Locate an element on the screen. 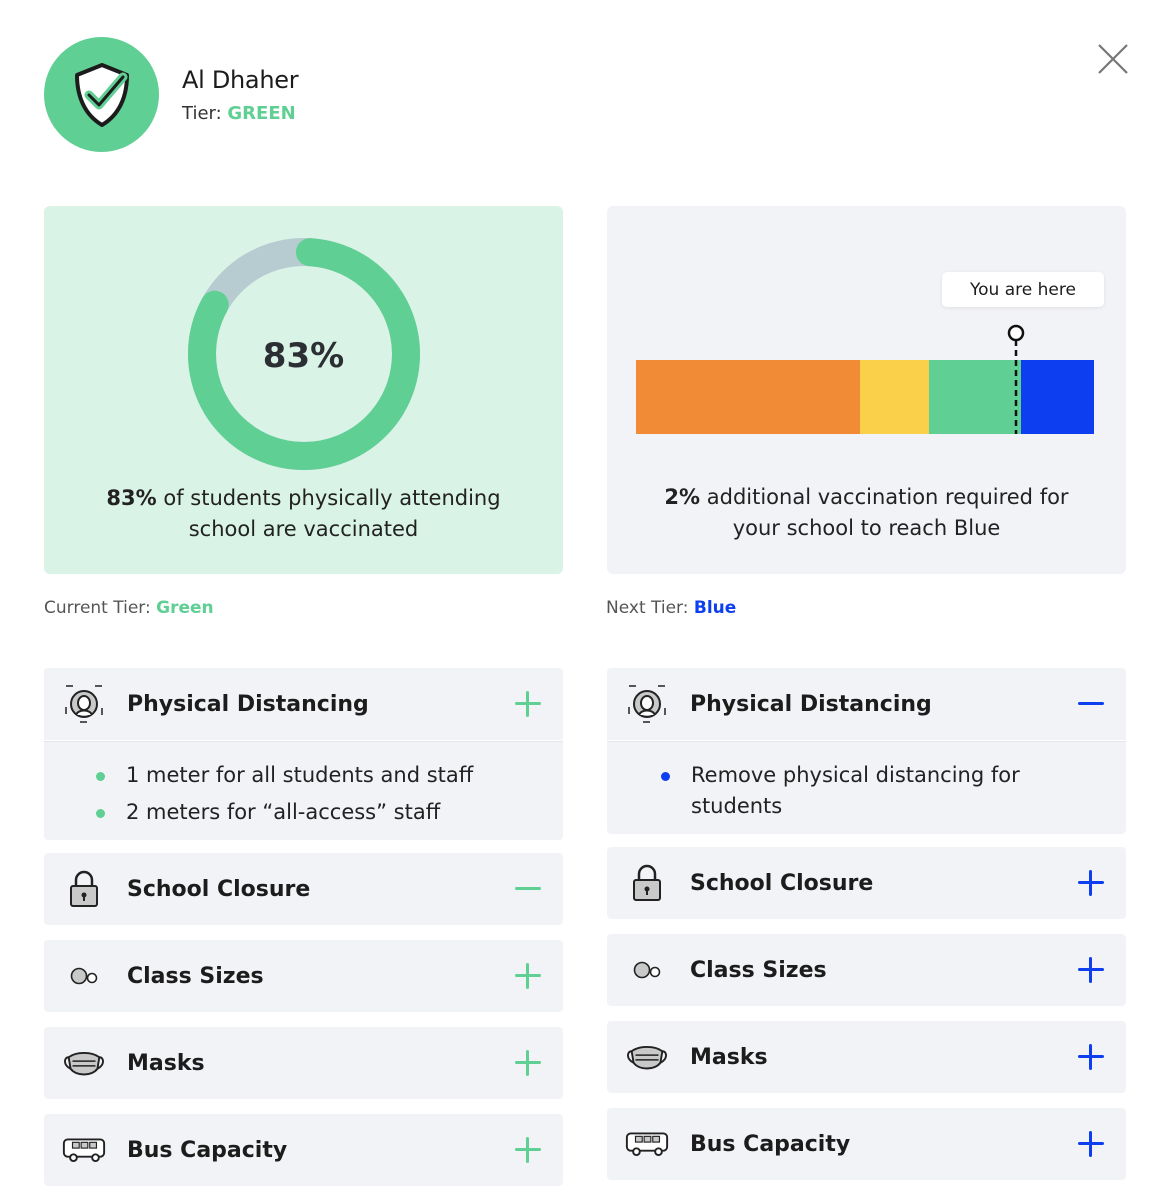 Image resolution: width=1166 pixels, height=1200 pixels. tier-line: Tier: GREEN is located at coordinates (239, 113).